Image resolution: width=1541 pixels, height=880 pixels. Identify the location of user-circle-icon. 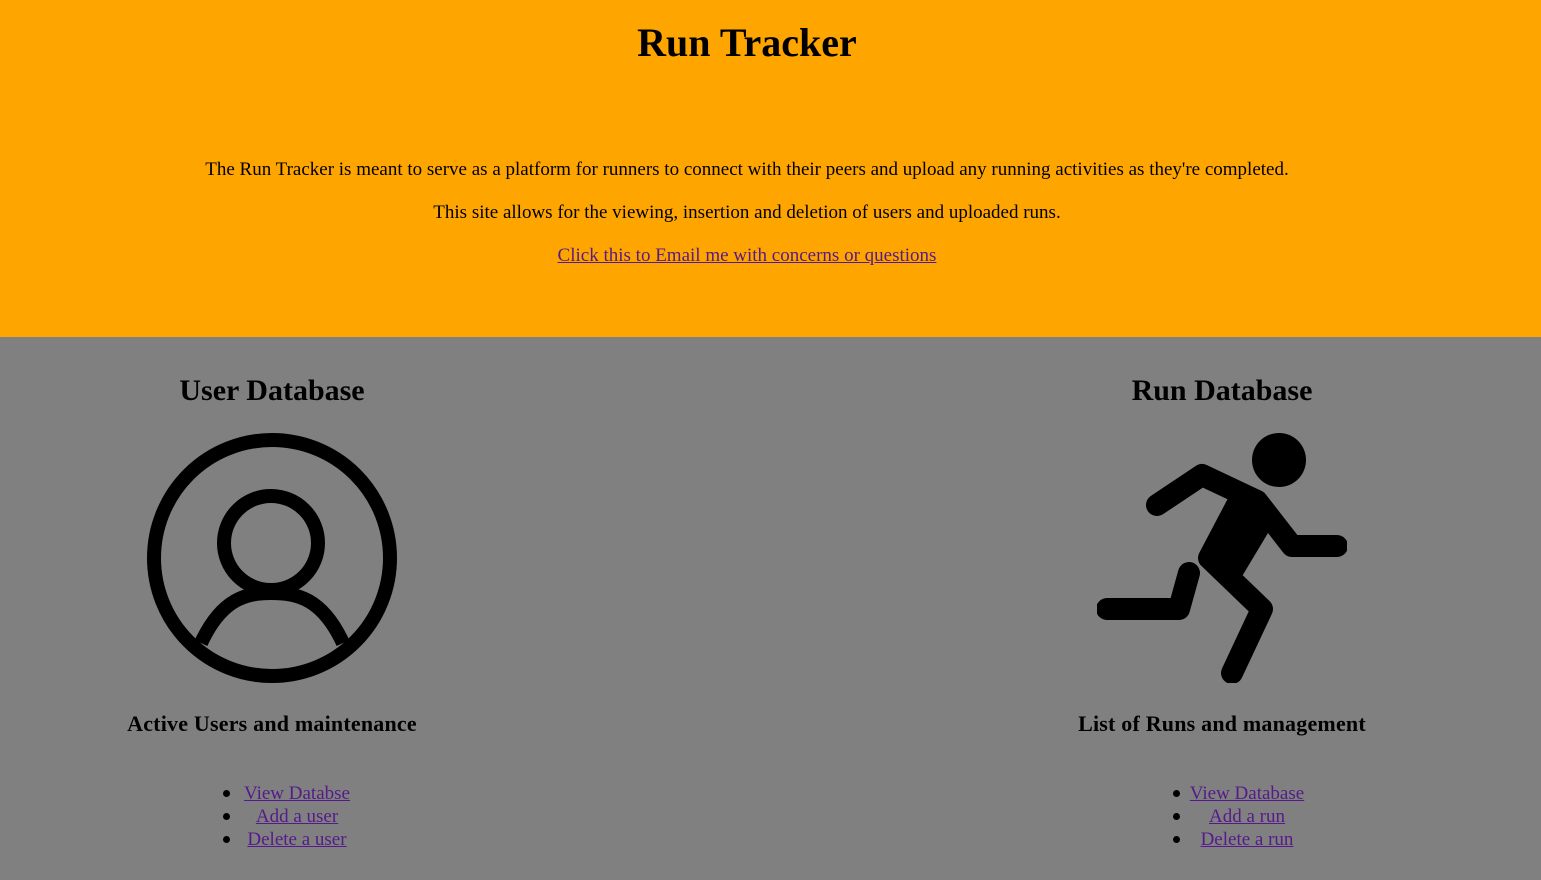
(272, 558).